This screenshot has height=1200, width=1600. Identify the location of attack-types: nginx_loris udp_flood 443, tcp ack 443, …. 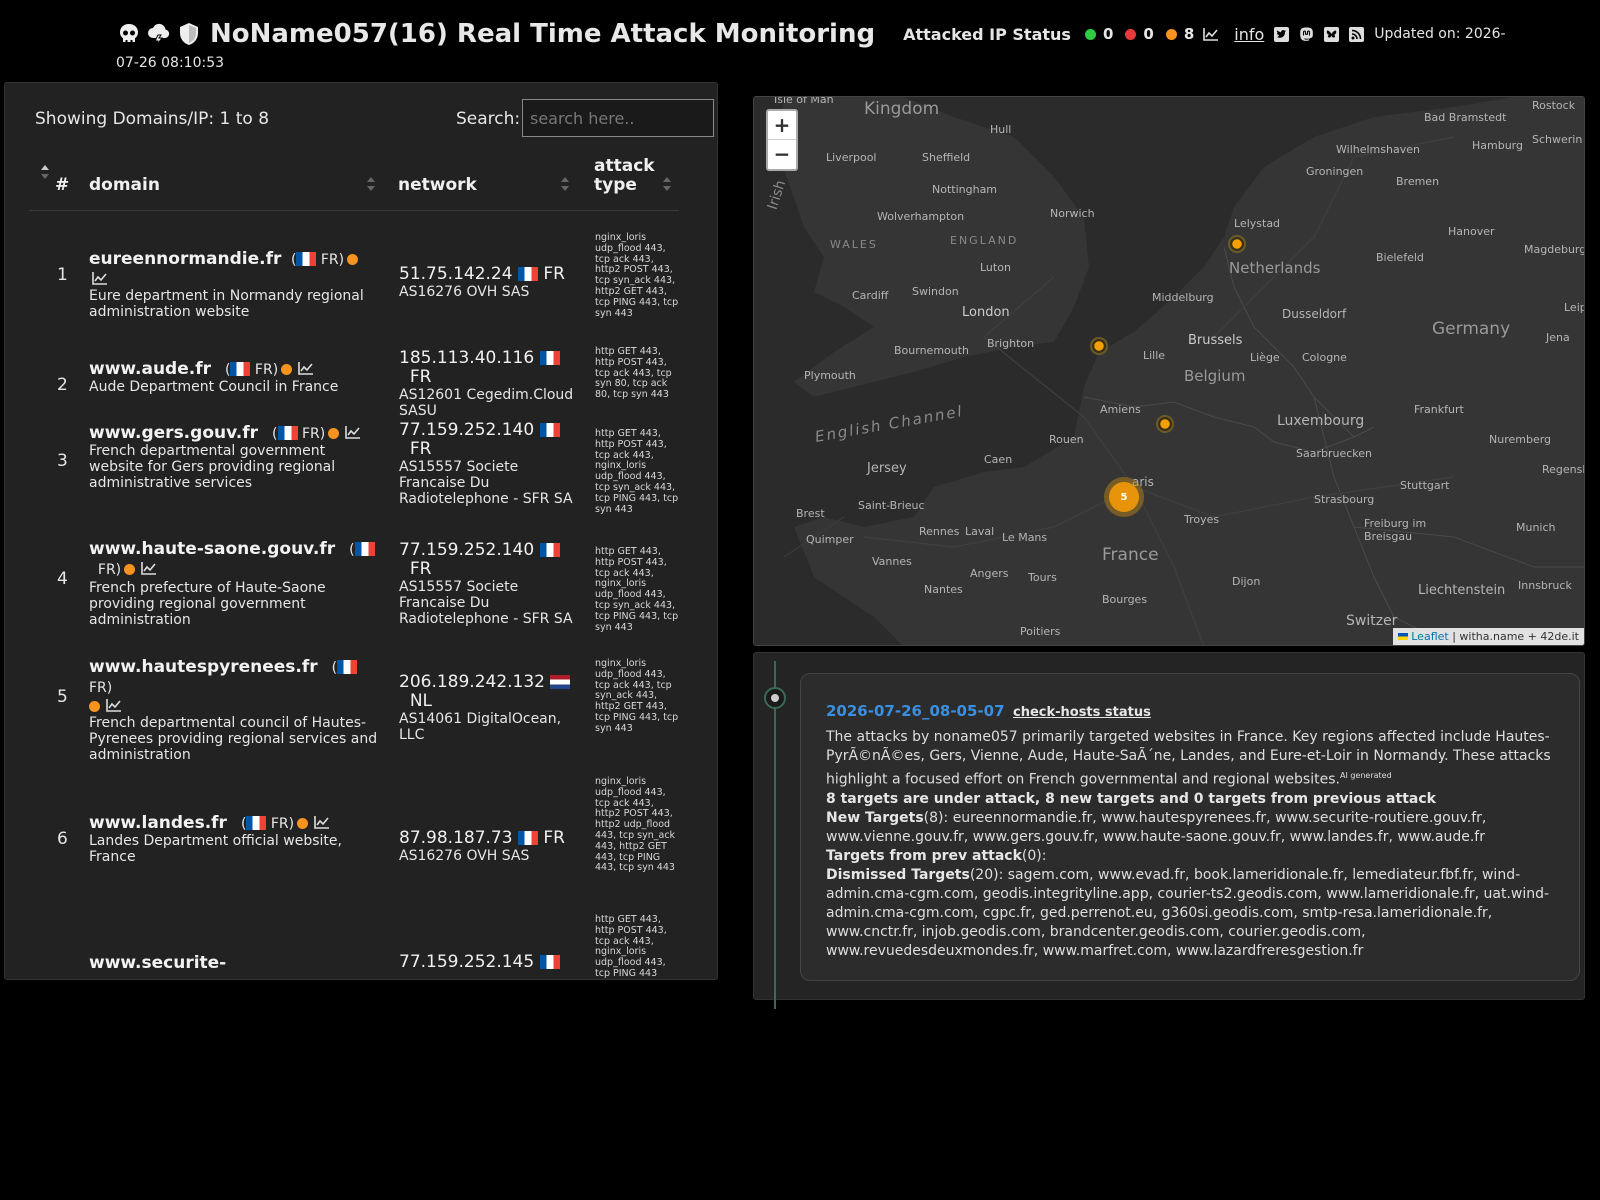
(637, 696).